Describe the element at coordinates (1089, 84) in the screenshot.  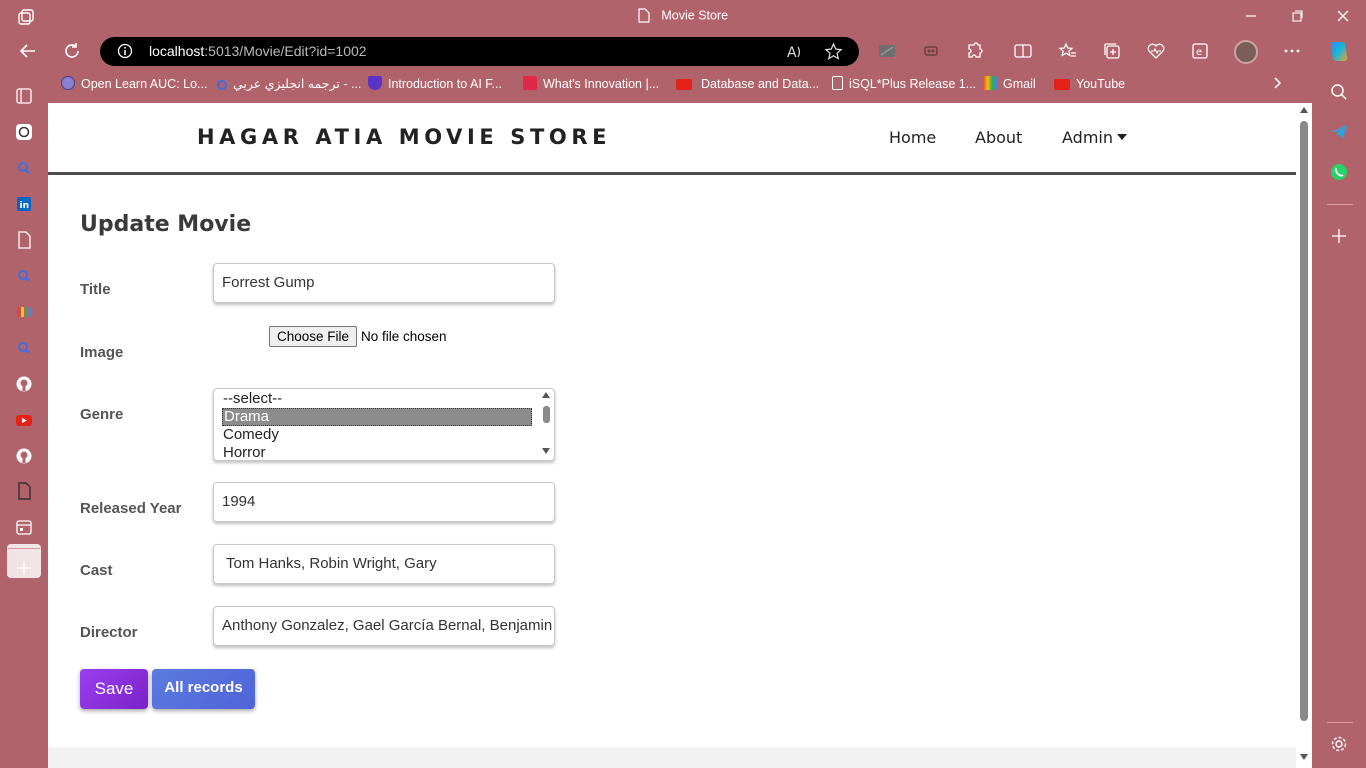
I see `favorite-youtube: YouTube` at that location.